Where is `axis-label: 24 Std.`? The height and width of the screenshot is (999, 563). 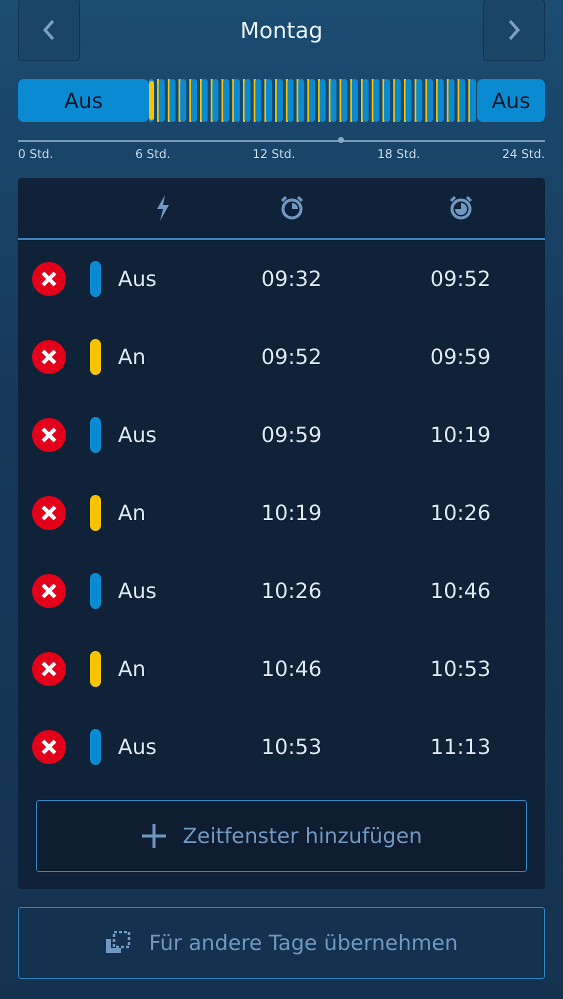
axis-label: 24 Std. is located at coordinates (523, 154).